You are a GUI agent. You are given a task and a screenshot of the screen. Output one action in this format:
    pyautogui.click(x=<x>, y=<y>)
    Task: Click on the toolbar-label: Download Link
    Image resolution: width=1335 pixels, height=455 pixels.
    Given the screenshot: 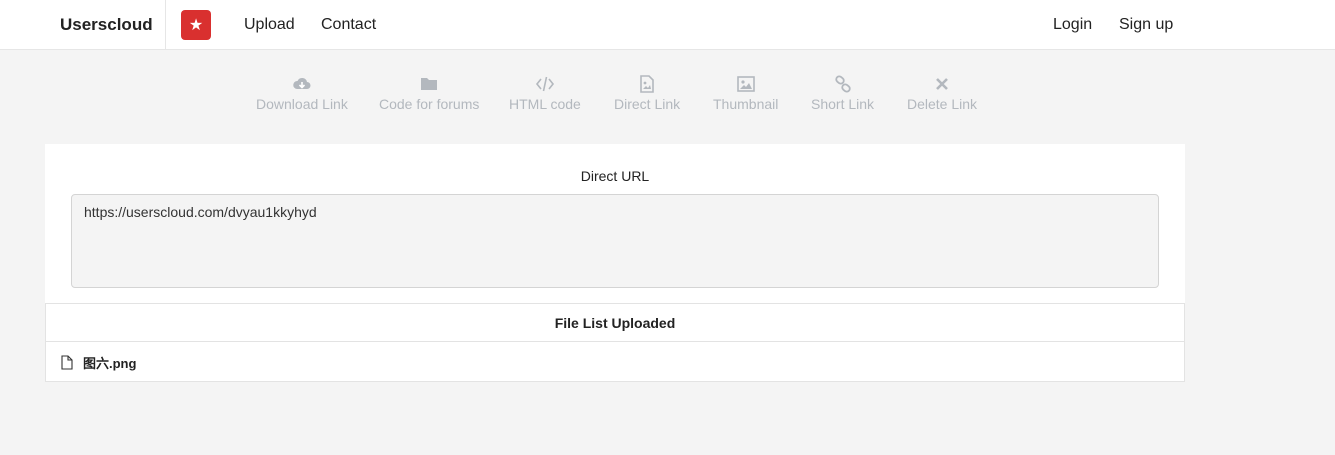 What is the action you would take?
    pyautogui.click(x=302, y=104)
    